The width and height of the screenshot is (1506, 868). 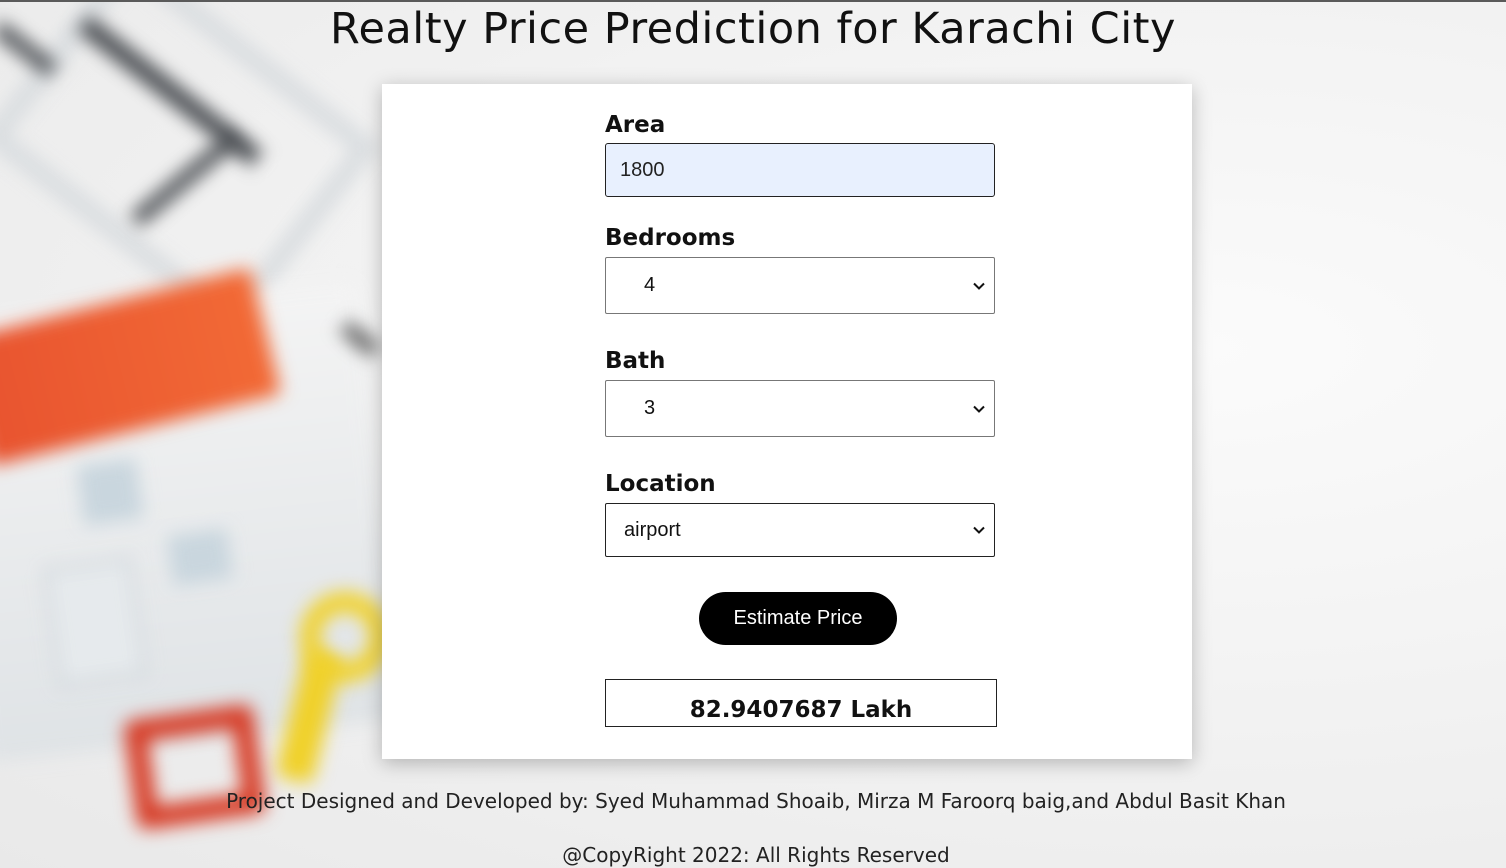 I want to click on bath-selected-value: 3, so click(x=650, y=408).